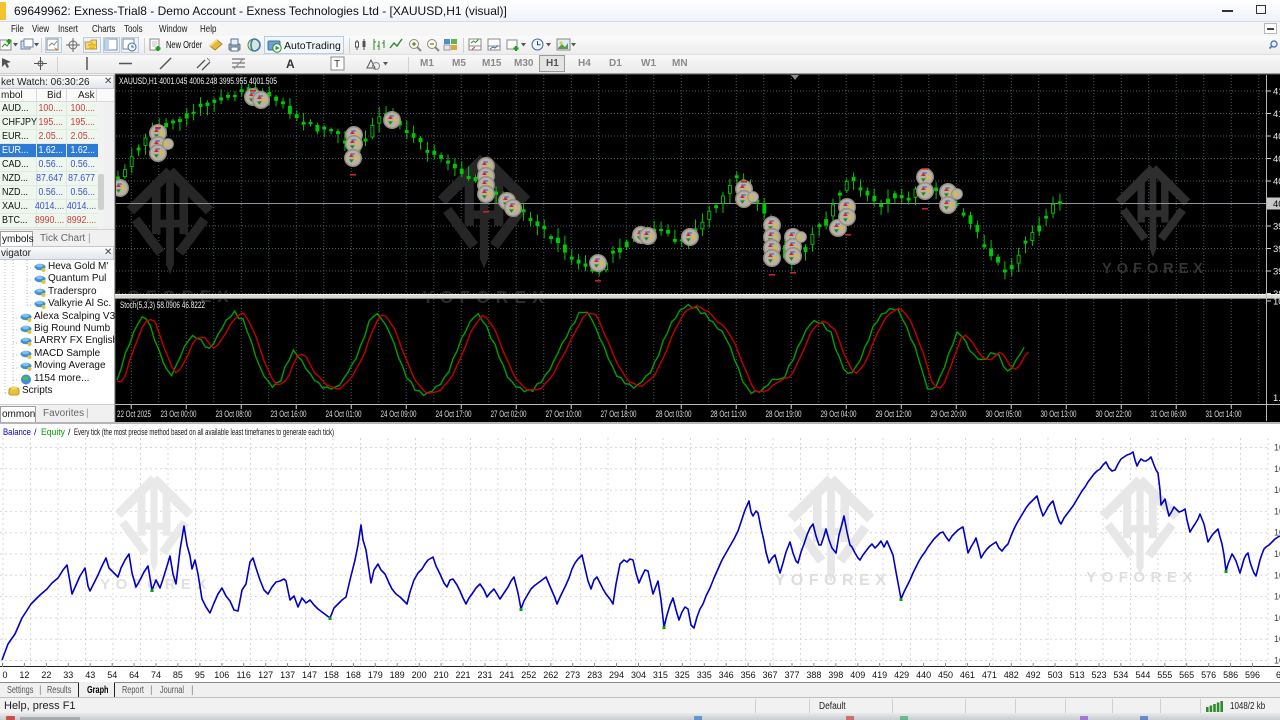 This screenshot has width=1280, height=720. Describe the element at coordinates (24, 675) in the screenshot. I see `svg-text: 12` at that location.